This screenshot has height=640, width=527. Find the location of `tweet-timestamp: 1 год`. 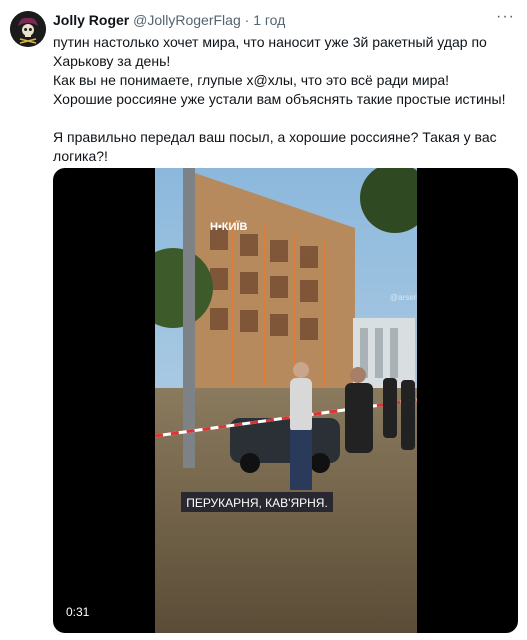

tweet-timestamp: 1 год is located at coordinates (269, 20).